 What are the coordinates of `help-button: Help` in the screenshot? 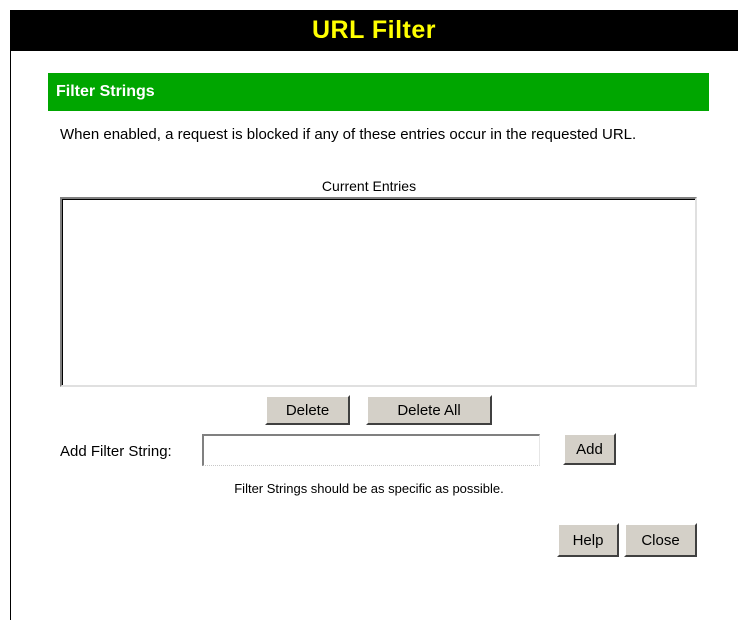 It's located at (588, 540).